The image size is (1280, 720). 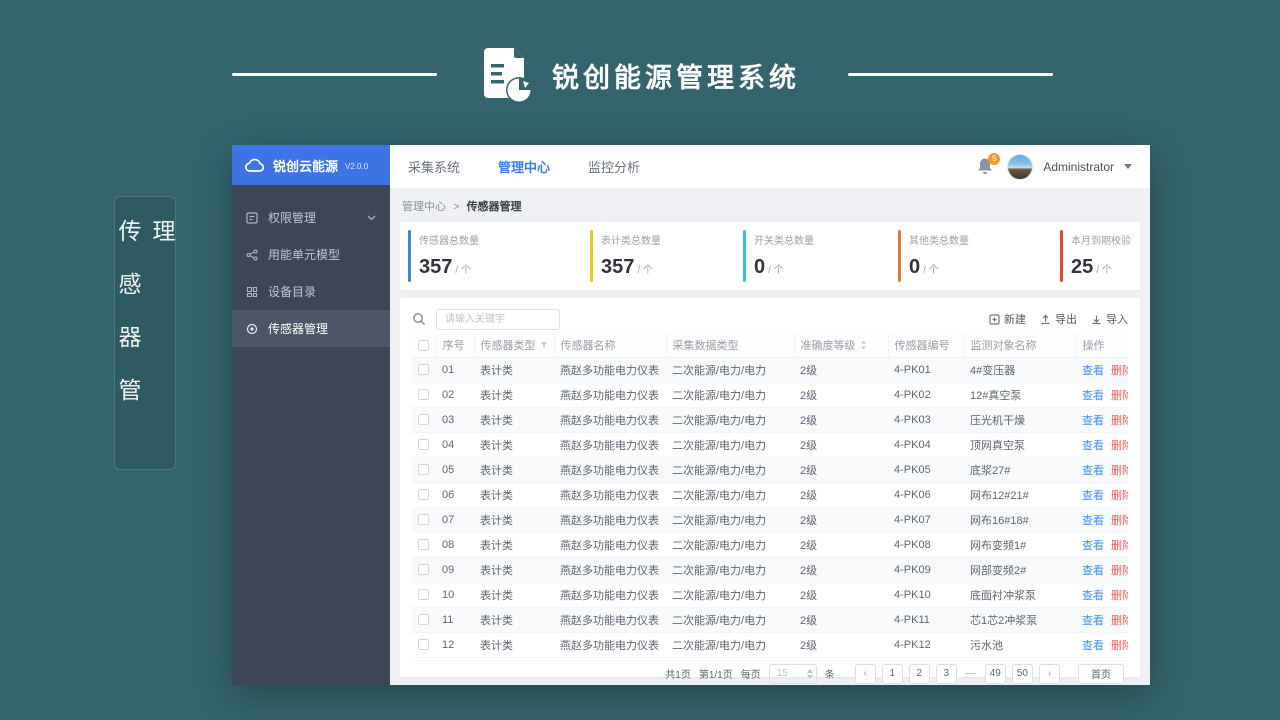 What do you see at coordinates (1101, 673) in the screenshot?
I see `home-page-button: 首页` at bounding box center [1101, 673].